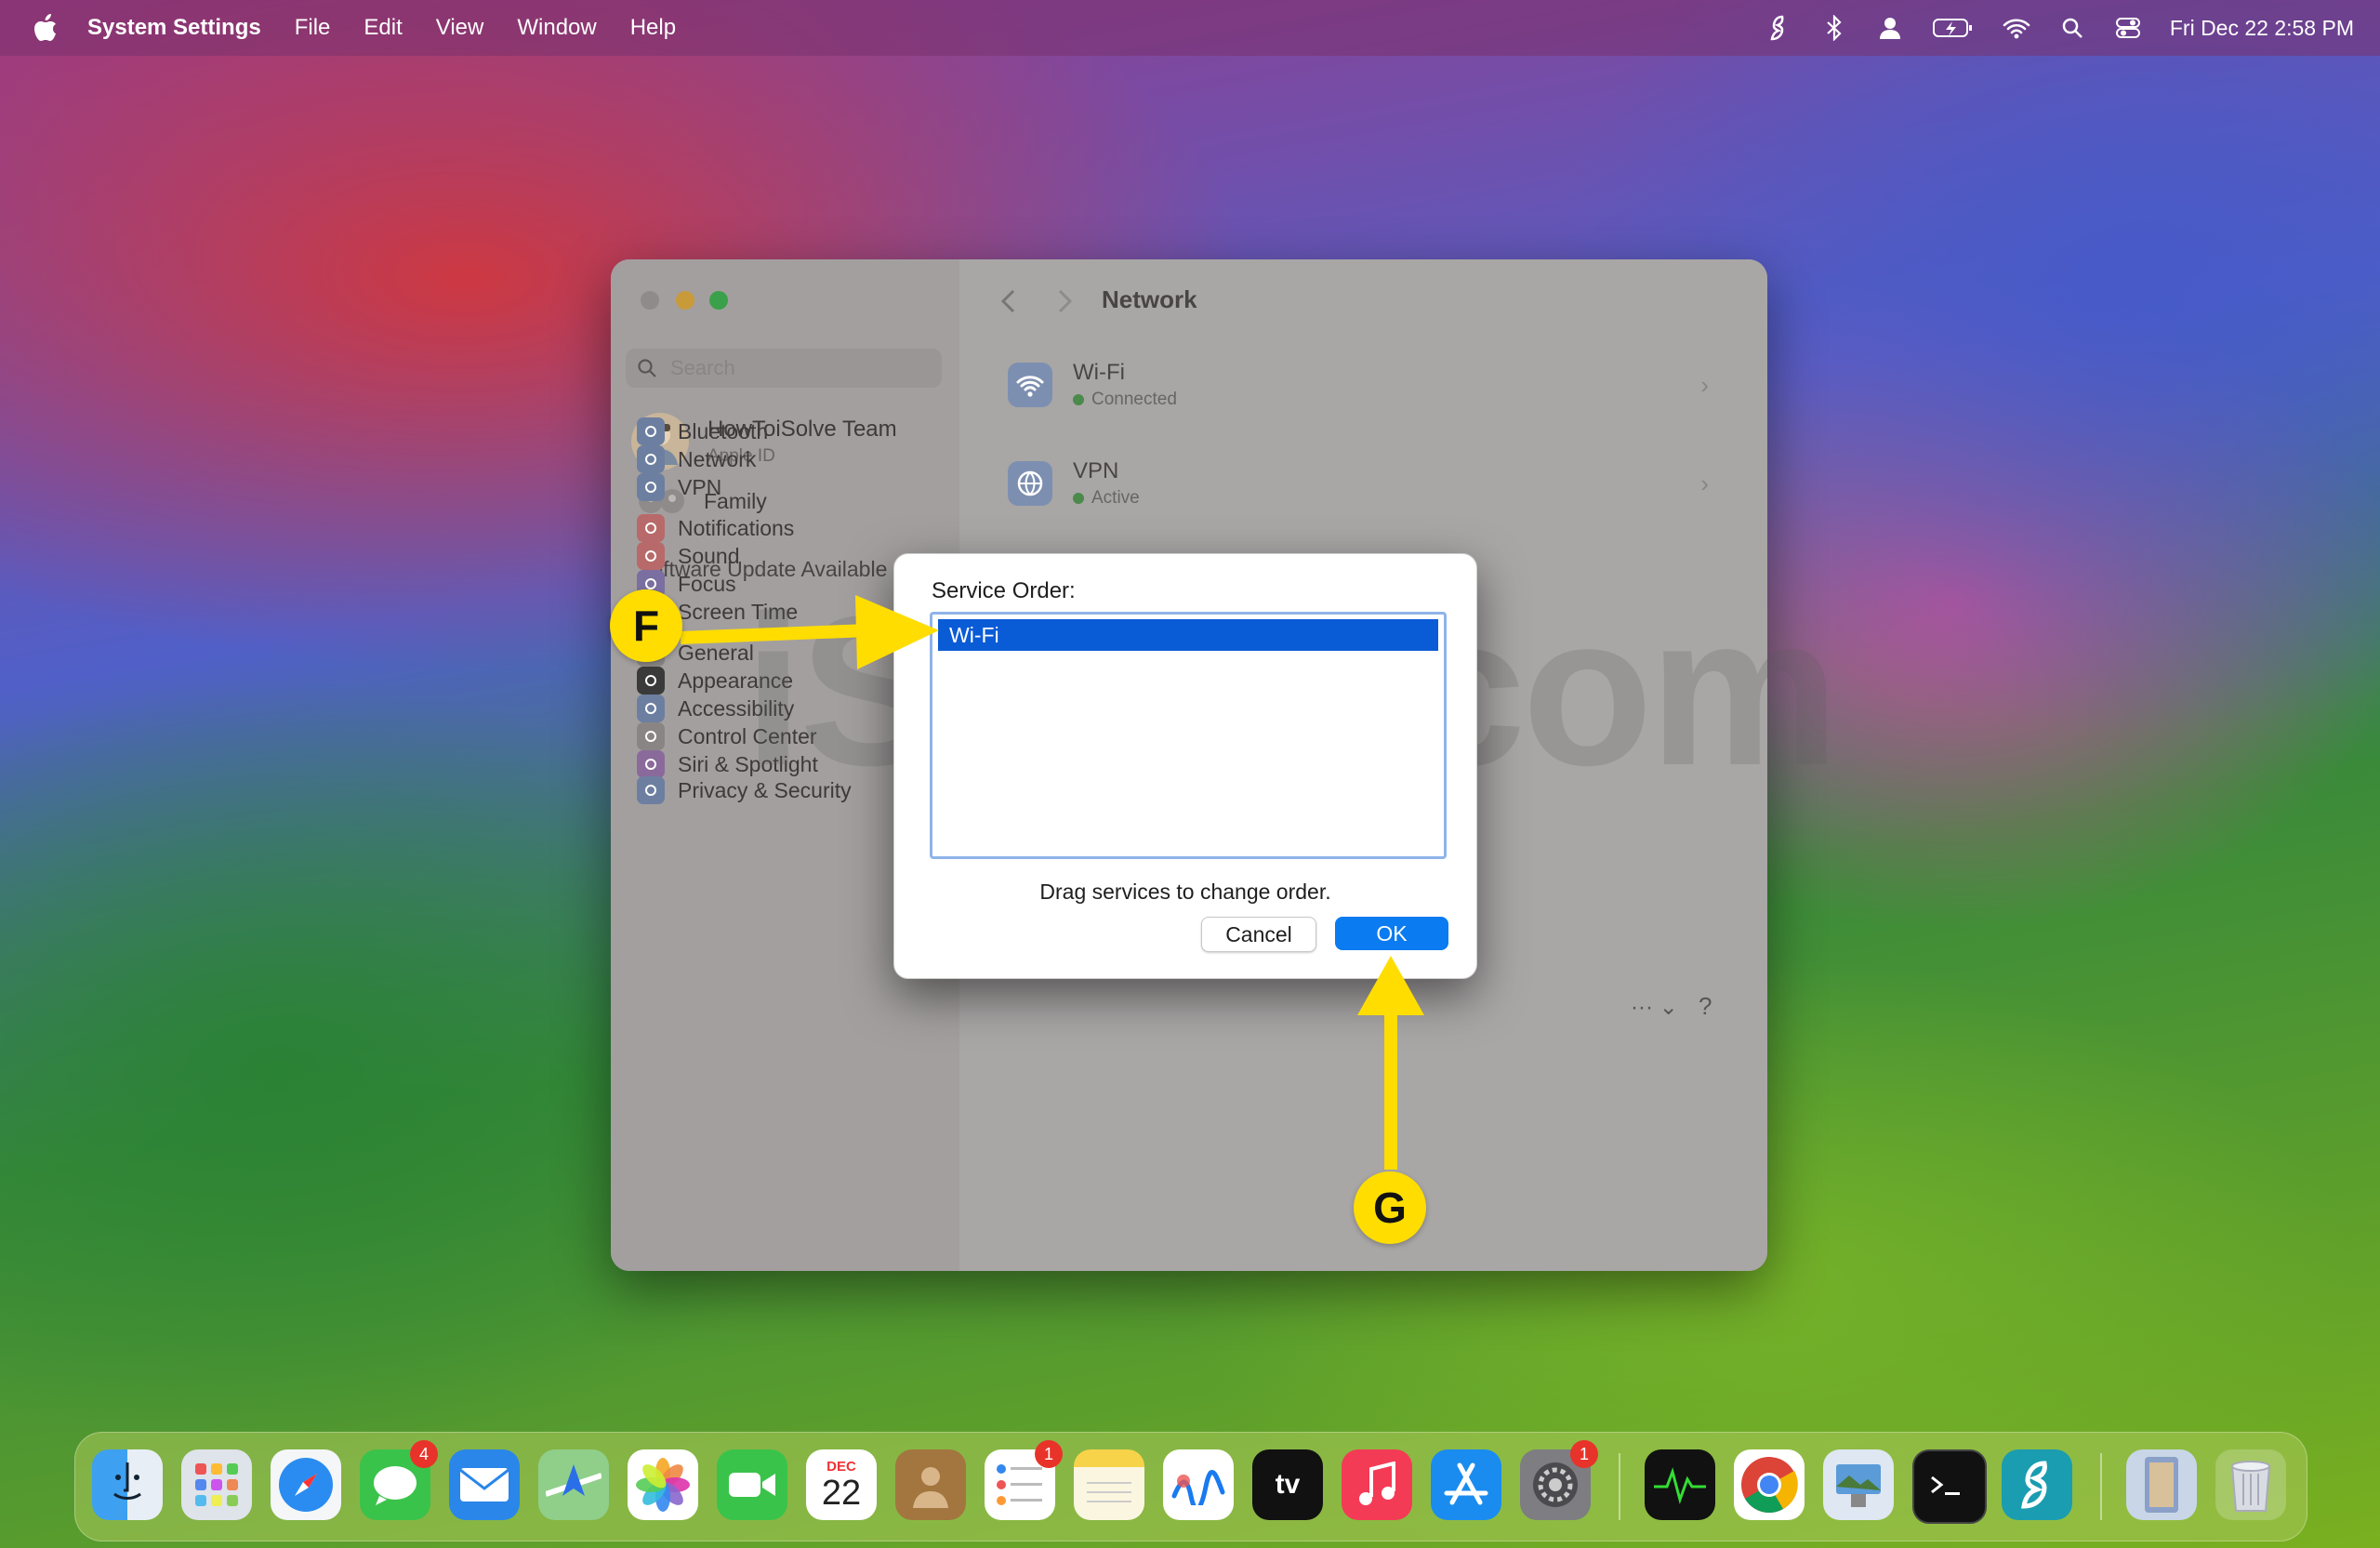  What do you see at coordinates (647, 368) in the screenshot?
I see `search-icon` at bounding box center [647, 368].